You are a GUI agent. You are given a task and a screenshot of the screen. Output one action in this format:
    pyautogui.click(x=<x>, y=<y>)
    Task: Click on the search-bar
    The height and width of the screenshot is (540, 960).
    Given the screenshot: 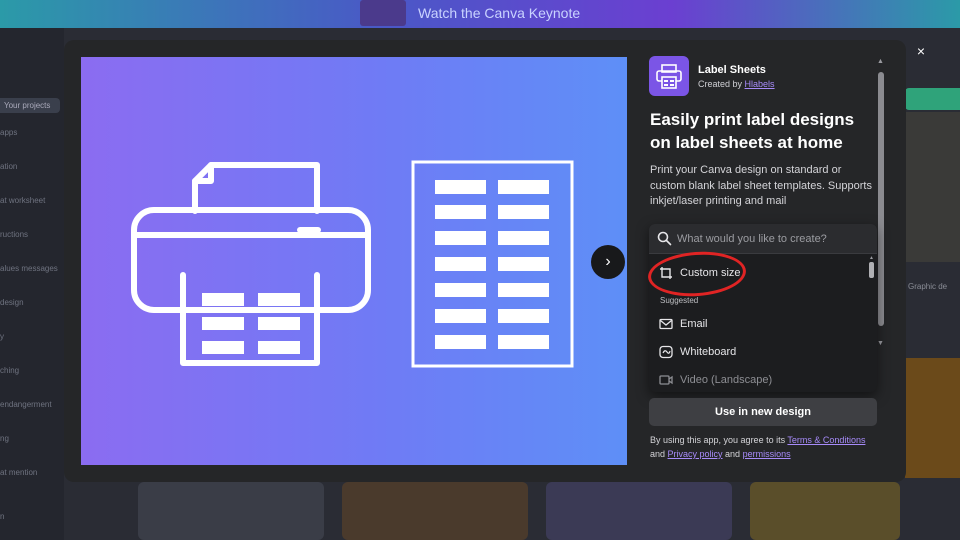 What is the action you would take?
    pyautogui.click(x=763, y=239)
    